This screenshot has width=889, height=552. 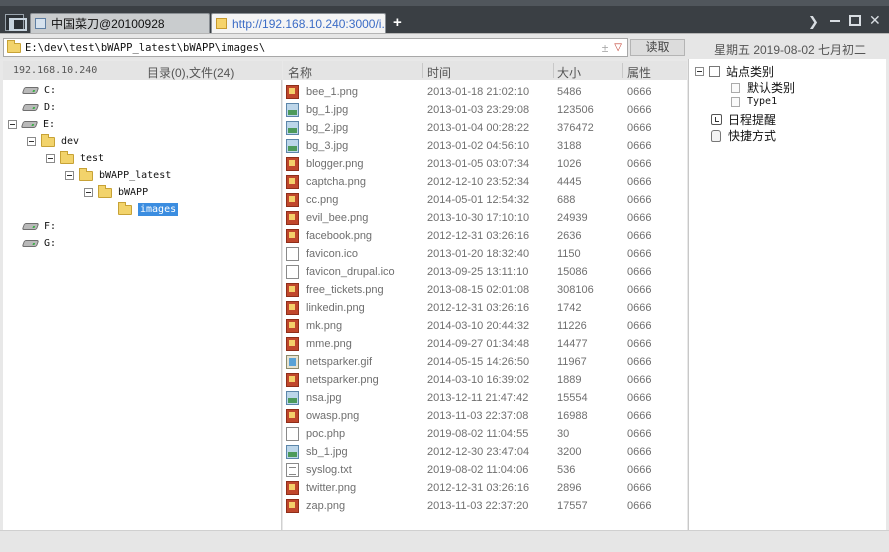 What do you see at coordinates (485, 254) in the screenshot?
I see `file-row: favicon.ico 2013-01-20 18:32:40 1150 0666` at bounding box center [485, 254].